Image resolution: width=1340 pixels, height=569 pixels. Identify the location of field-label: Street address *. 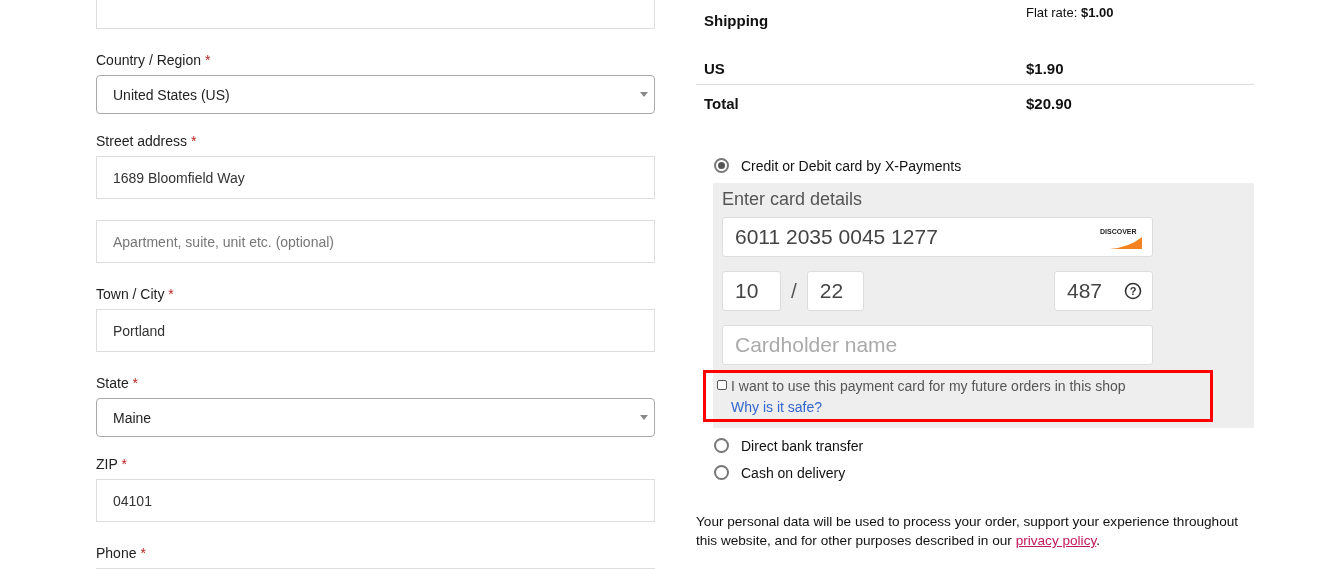
(147, 141).